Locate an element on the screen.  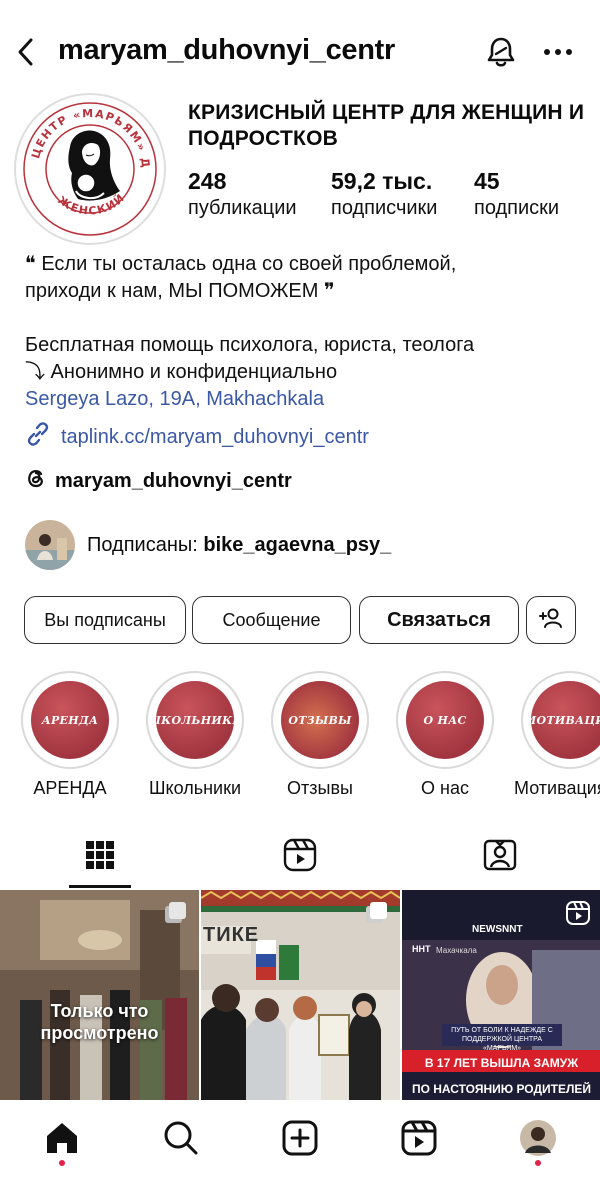
channel-name: NEWSNNT is located at coordinates (497, 929).